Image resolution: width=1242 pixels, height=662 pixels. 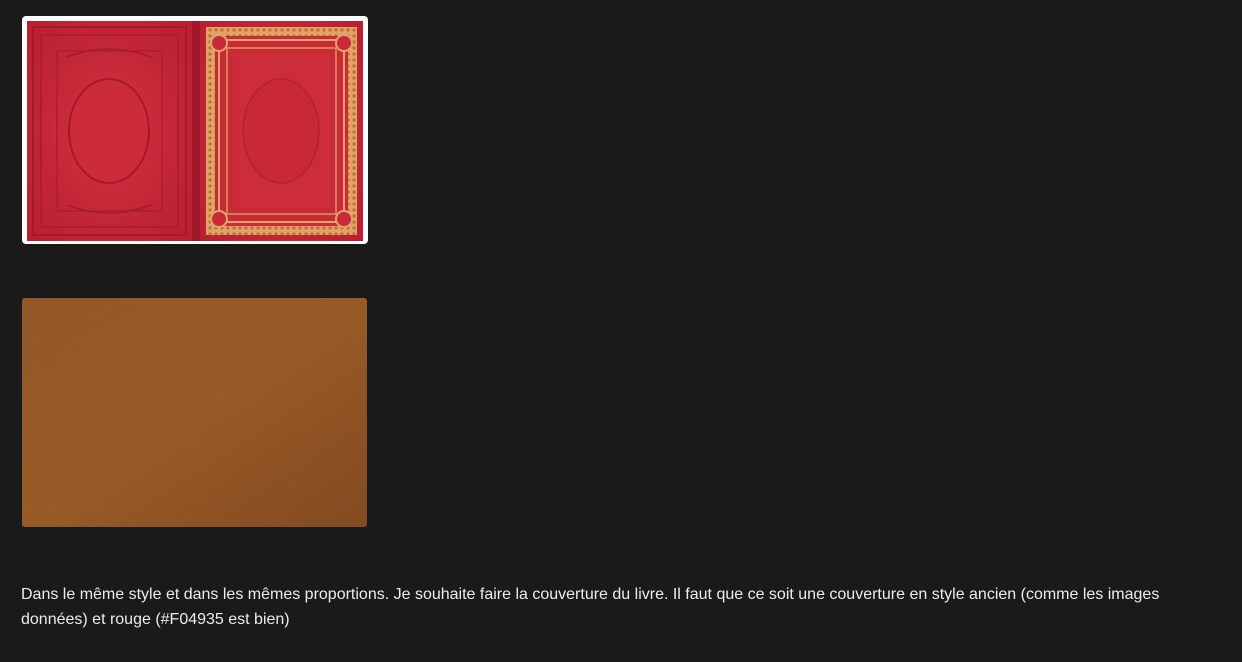 I want to click on red-book-cover-illustration, so click(x=195, y=131).